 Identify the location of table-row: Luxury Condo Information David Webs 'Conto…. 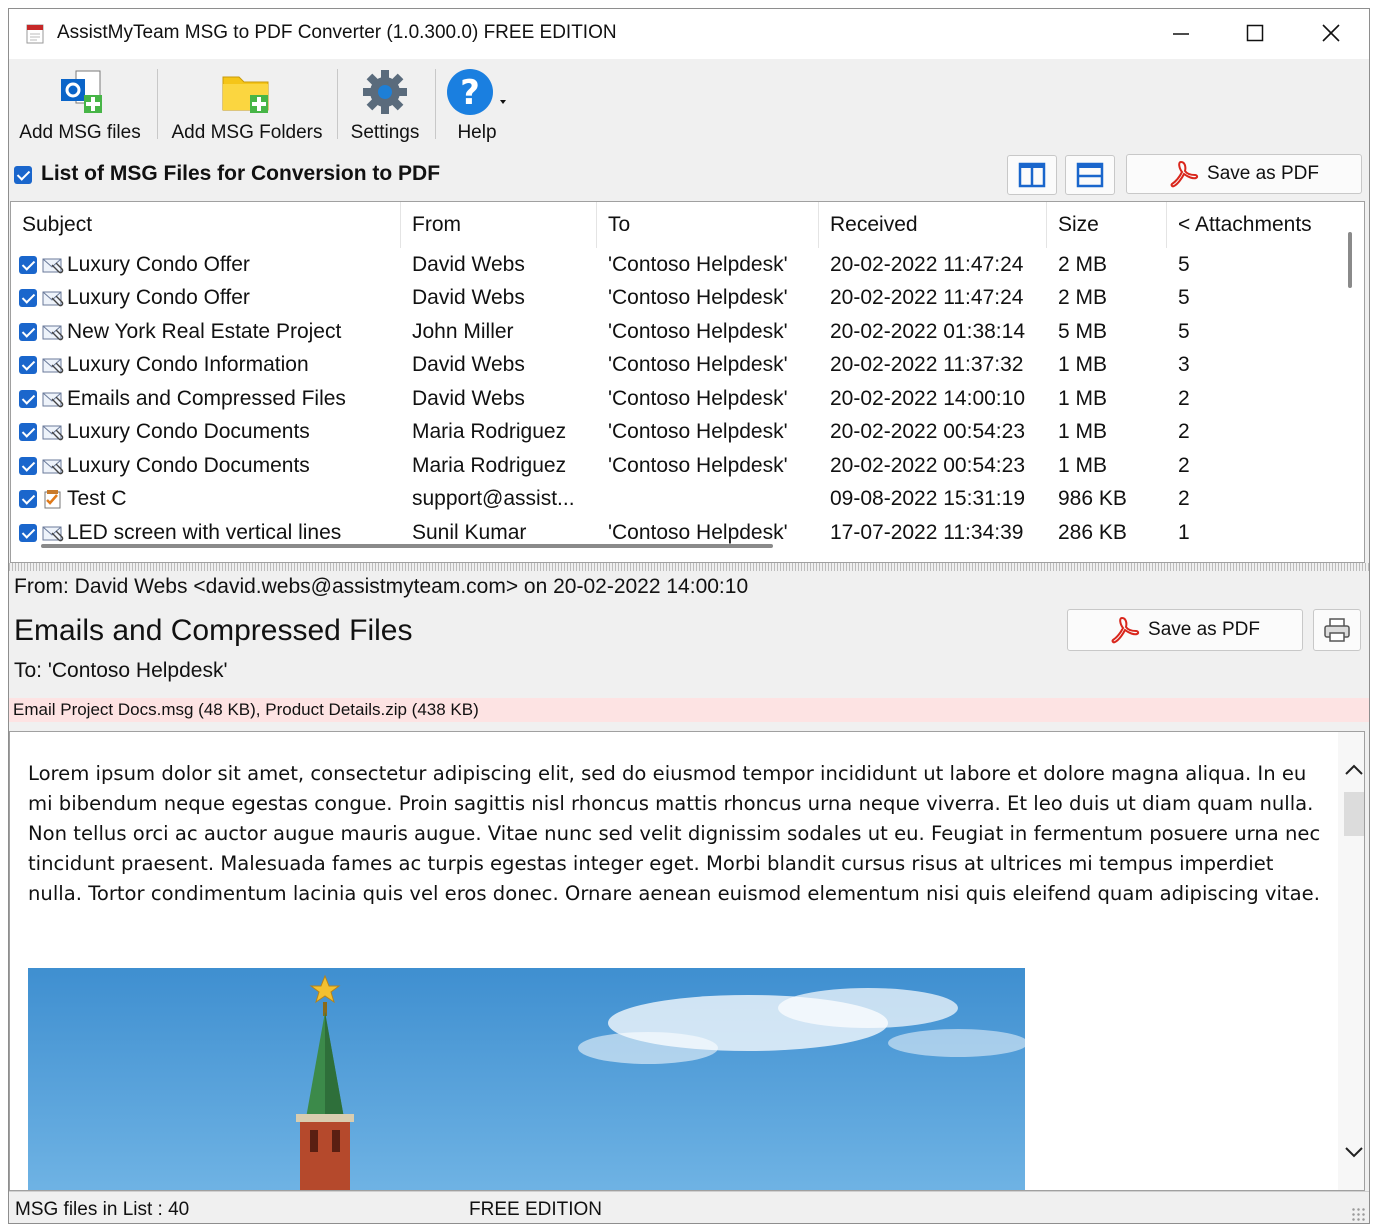
(676, 366).